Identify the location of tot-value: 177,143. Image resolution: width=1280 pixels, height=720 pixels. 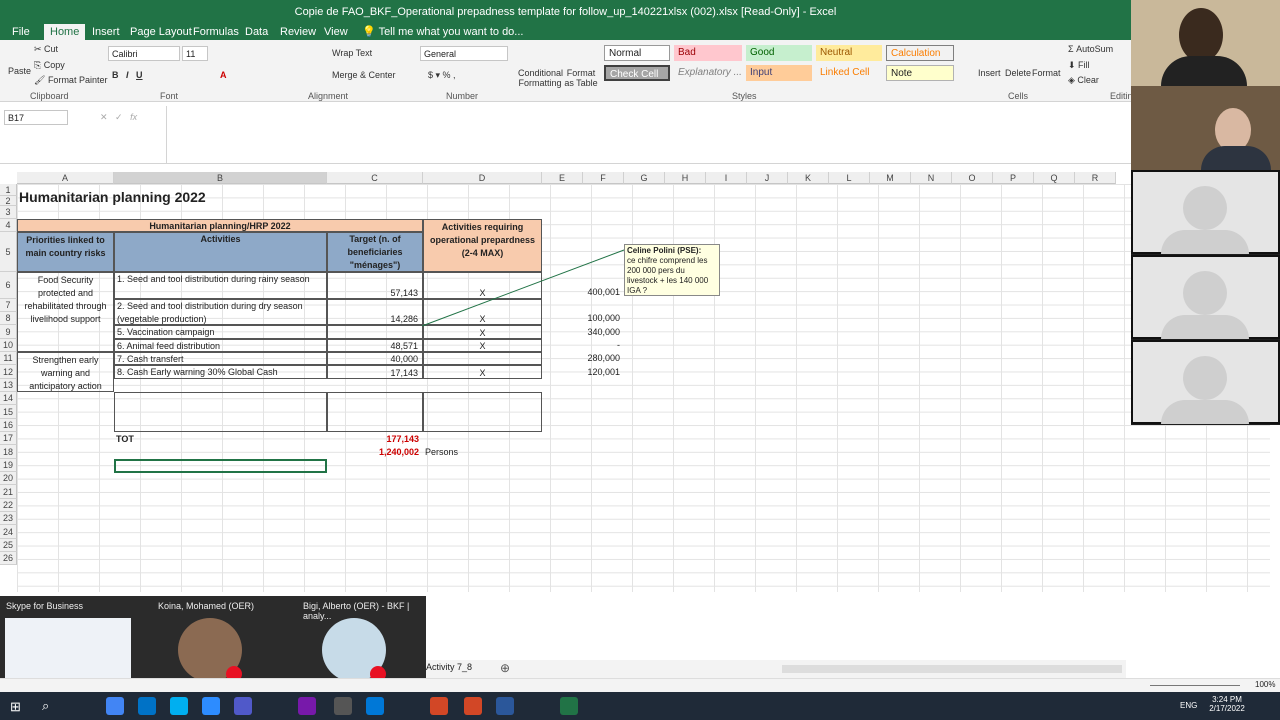
(373, 439).